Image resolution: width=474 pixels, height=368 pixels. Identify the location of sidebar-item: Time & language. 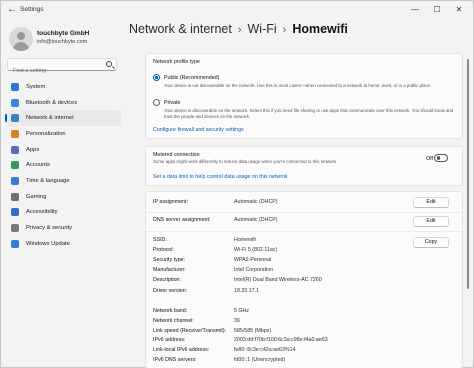
(63, 181).